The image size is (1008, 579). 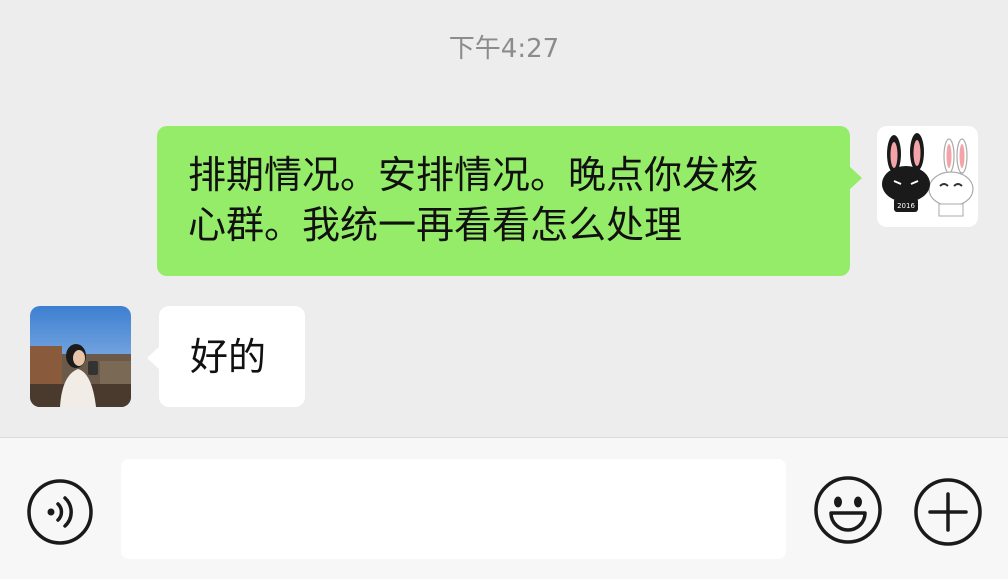 What do you see at coordinates (435, 225) in the screenshot?
I see `message-line: 心群。我统一再看看怎么处理` at bounding box center [435, 225].